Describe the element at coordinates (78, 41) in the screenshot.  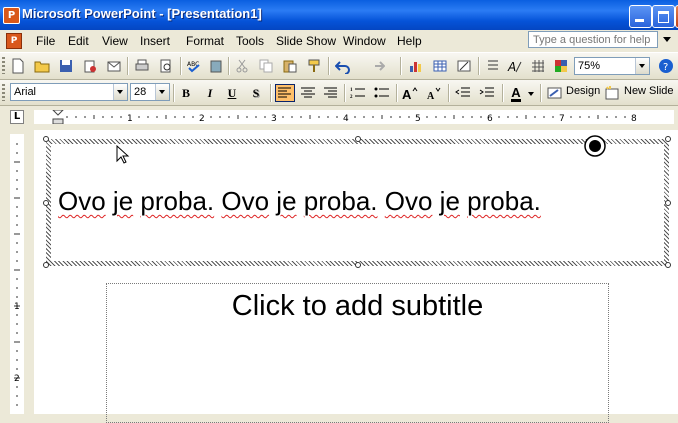
I see `menu-edit: Edit` at that location.